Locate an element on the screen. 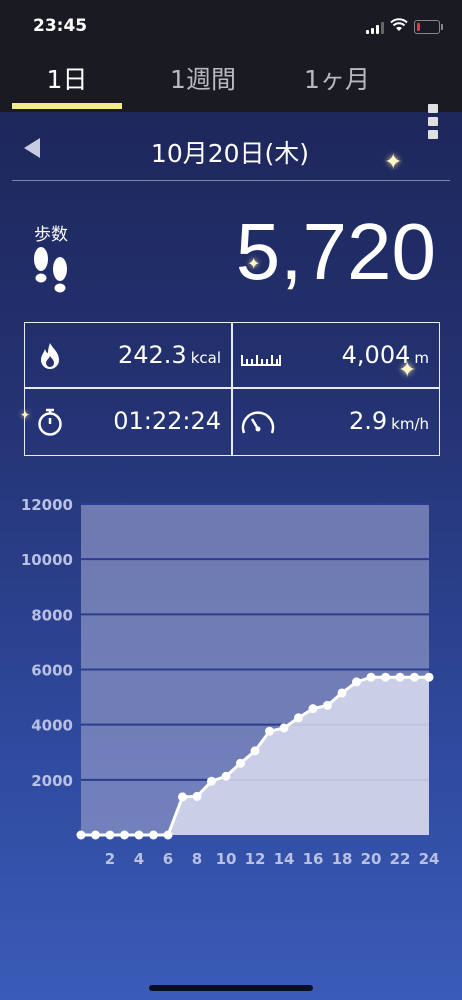 Image resolution: width=462 pixels, height=1000 pixels. calories-unit: kcal is located at coordinates (205, 358).